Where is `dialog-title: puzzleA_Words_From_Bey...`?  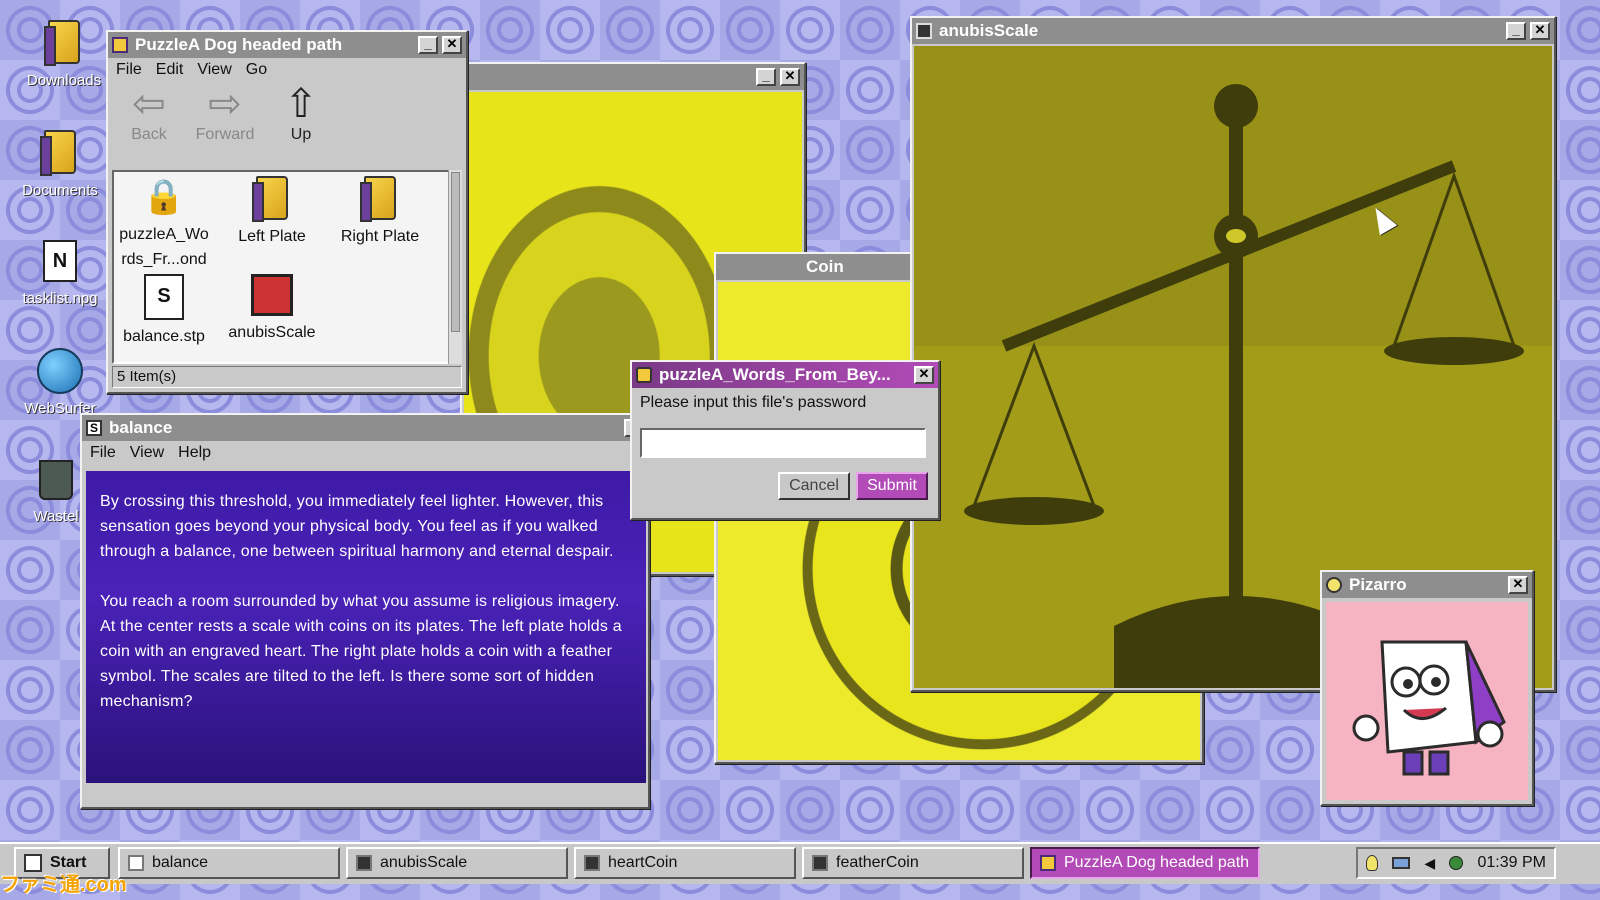
dialog-title: puzzleA_Words_From_Bey... is located at coordinates (775, 374).